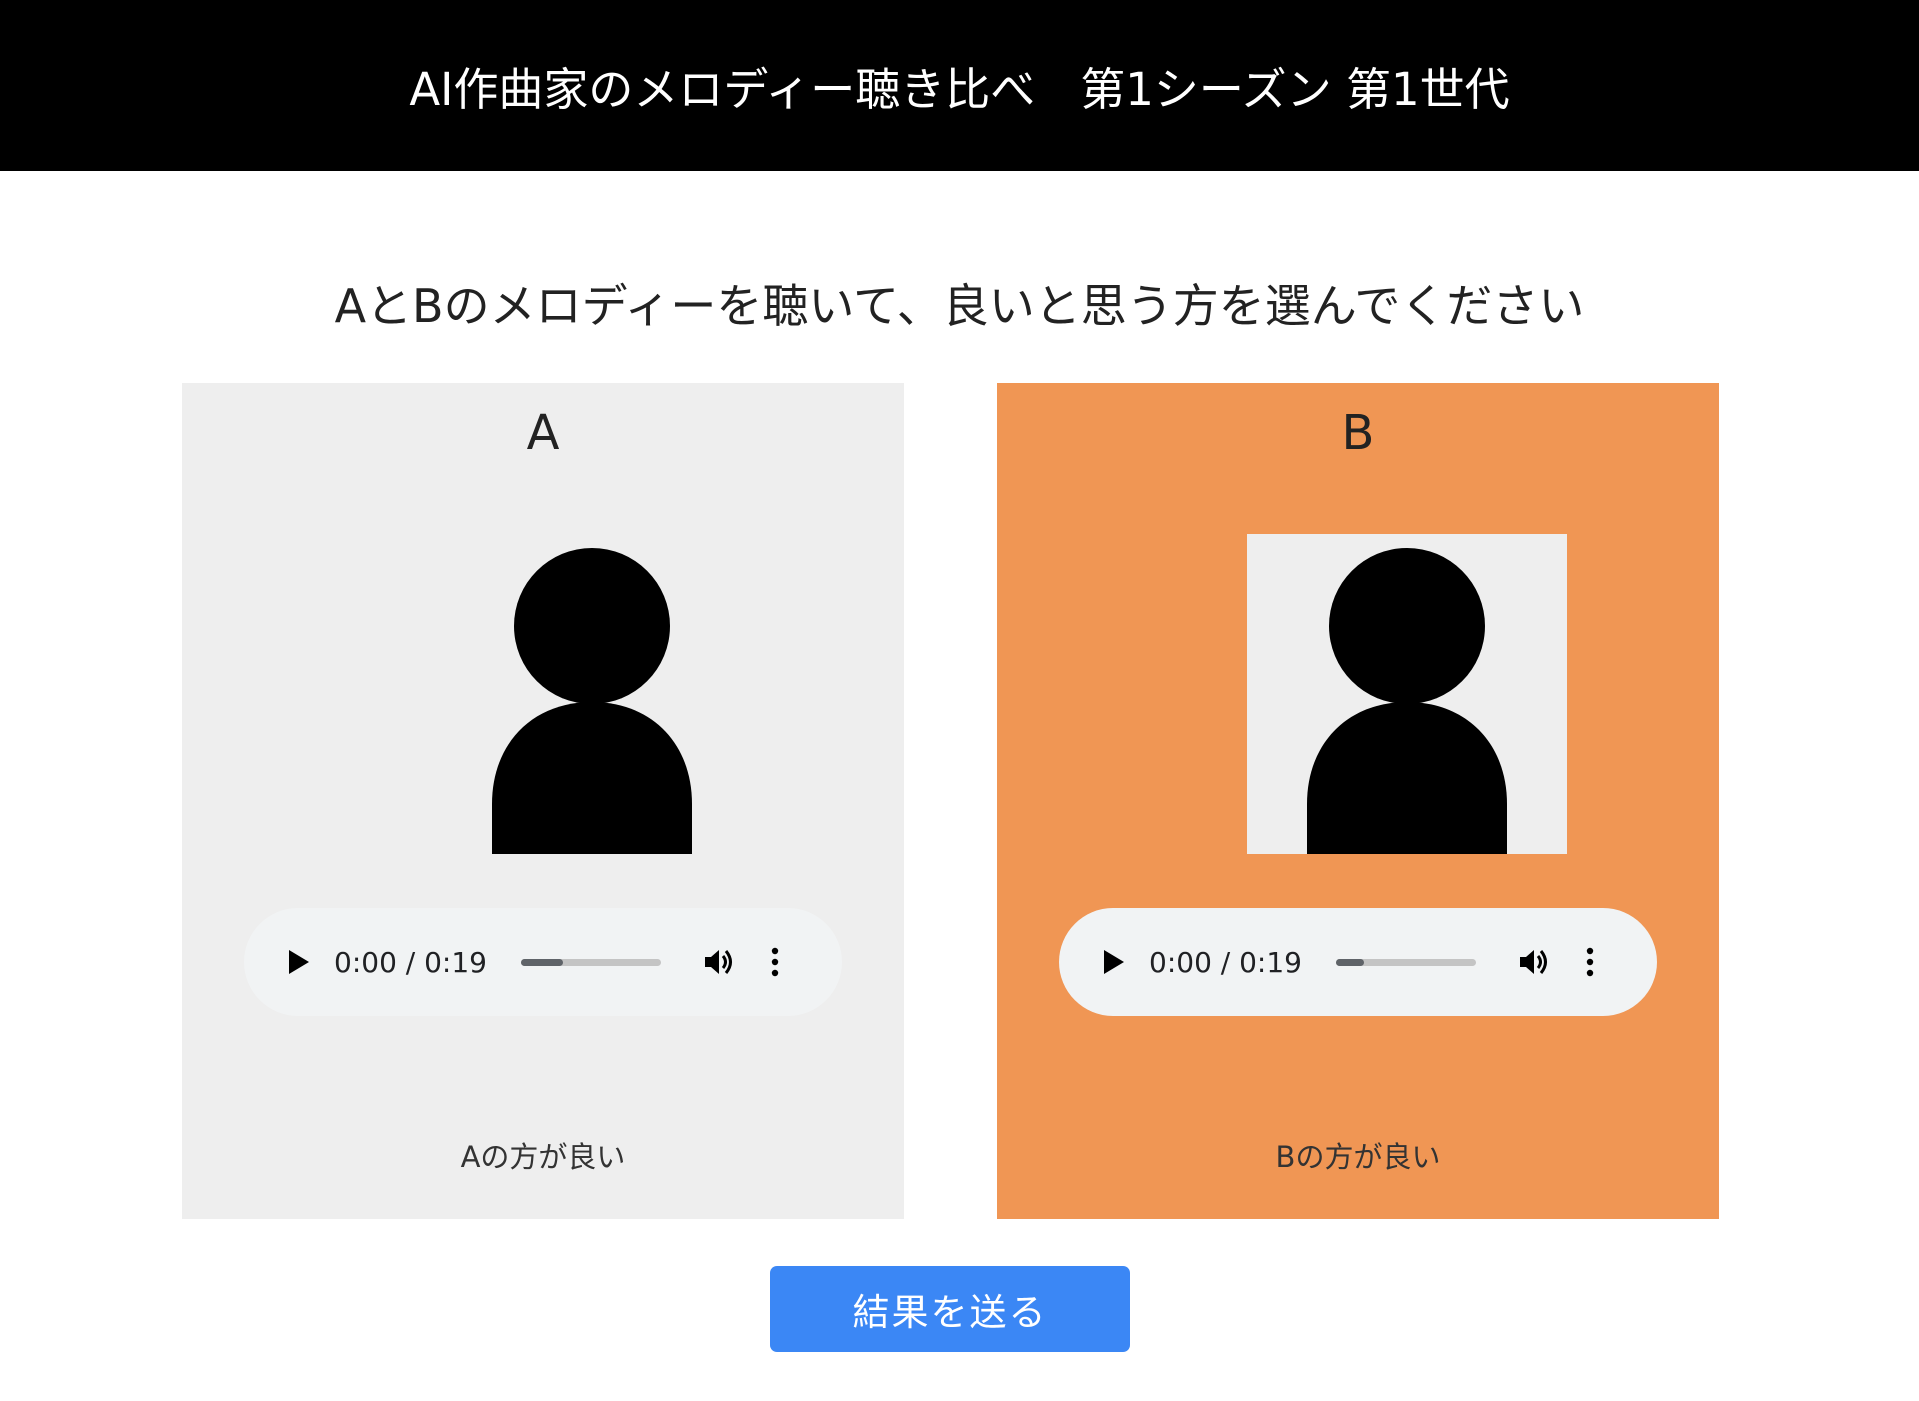  What do you see at coordinates (950, 1309) in the screenshot?
I see `submit-button: 結果を送る` at bounding box center [950, 1309].